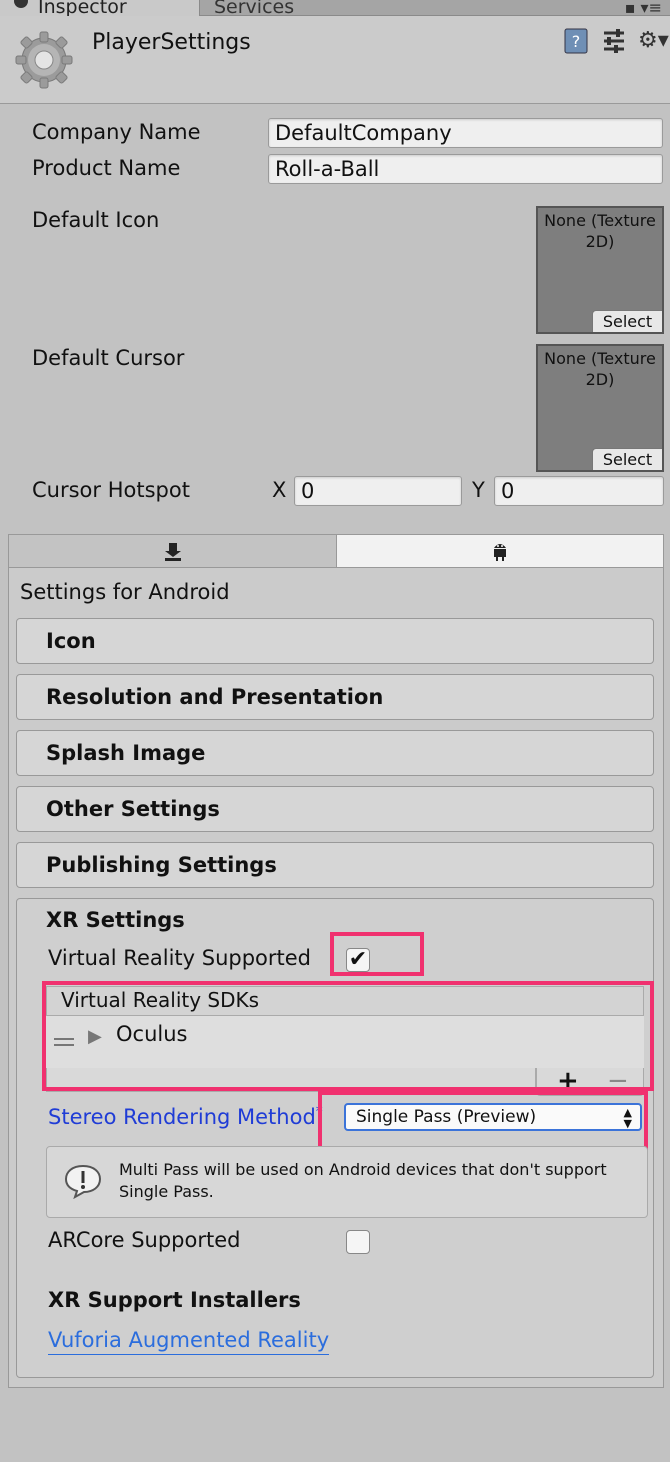 This screenshot has height=1462, width=670. What do you see at coordinates (627, 321) in the screenshot?
I see `default-icon-select-button: Select` at bounding box center [627, 321].